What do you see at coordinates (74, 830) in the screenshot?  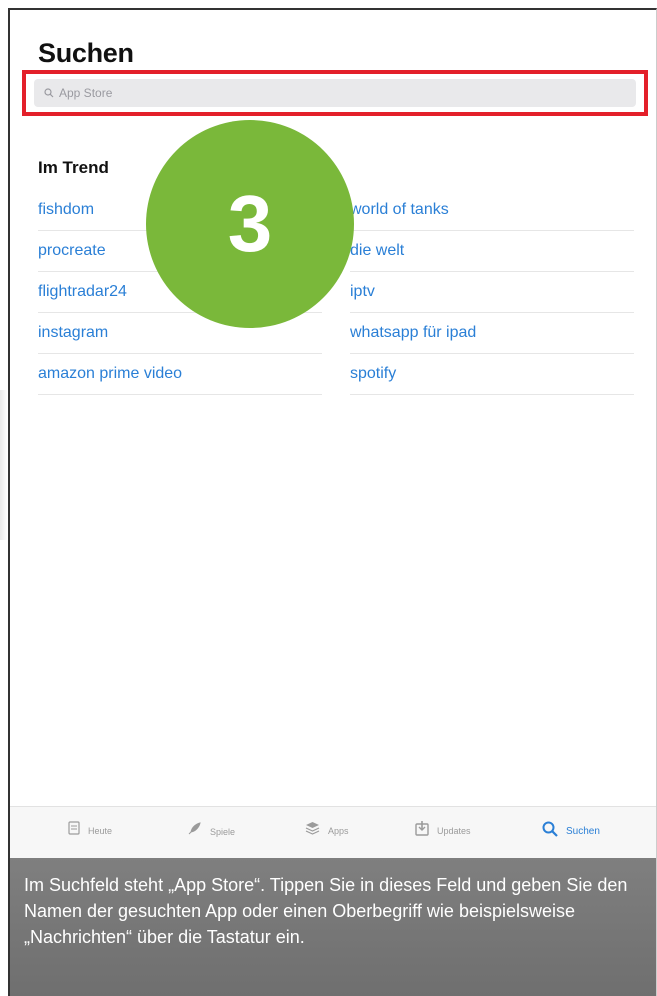 I see `today-icon` at bounding box center [74, 830].